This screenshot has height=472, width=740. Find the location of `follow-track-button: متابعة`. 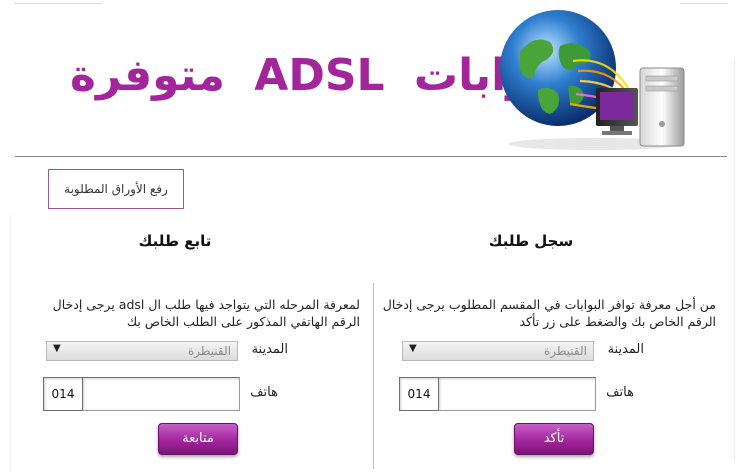

follow-track-button: متابعة is located at coordinates (198, 439).